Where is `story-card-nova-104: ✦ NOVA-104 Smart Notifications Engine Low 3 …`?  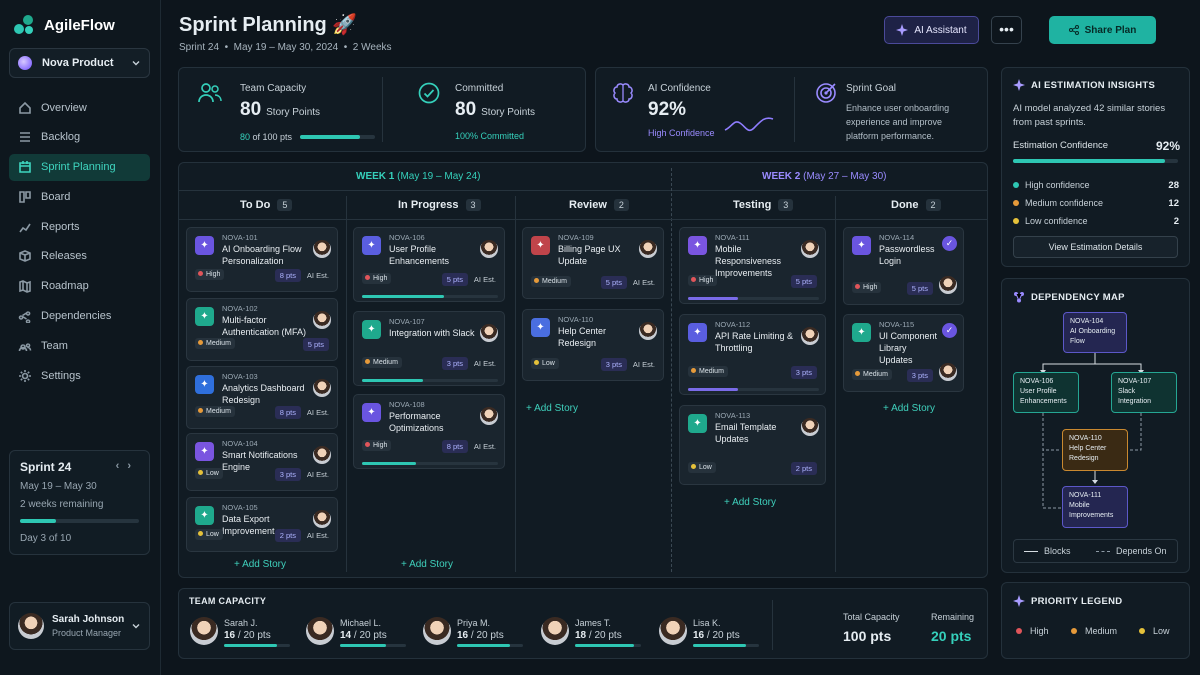 story-card-nova-104: ✦ NOVA-104 Smart Notifications Engine Low 3 … is located at coordinates (262, 462).